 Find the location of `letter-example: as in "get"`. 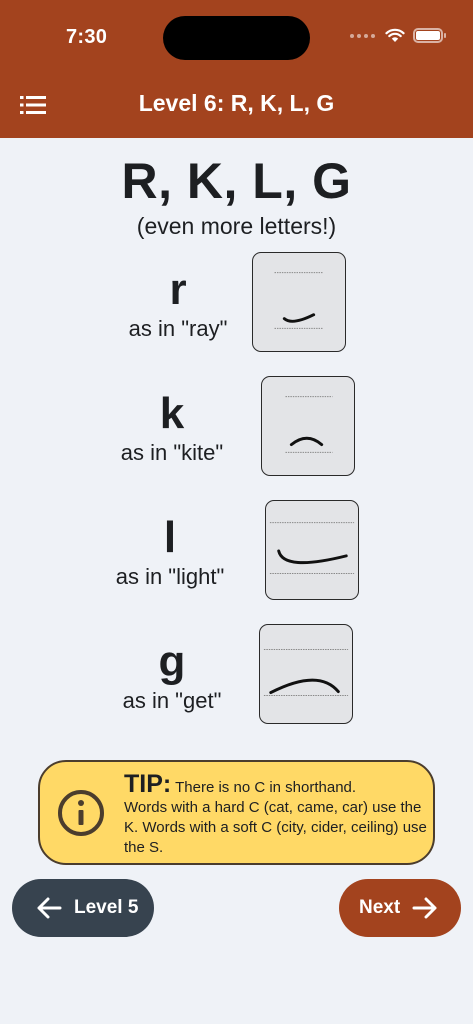

letter-example: as in "get" is located at coordinates (172, 700).